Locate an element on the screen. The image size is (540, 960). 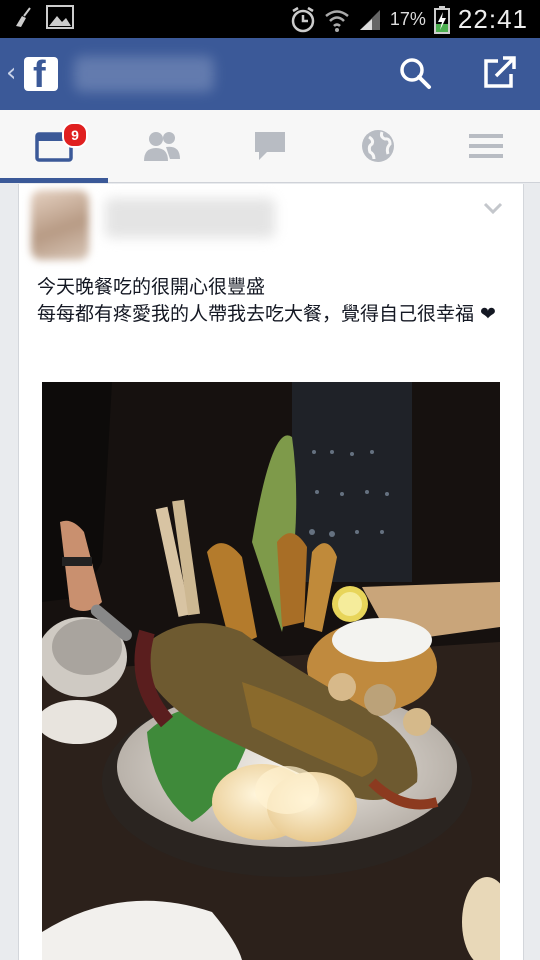
signal-icon is located at coordinates (369, 19).